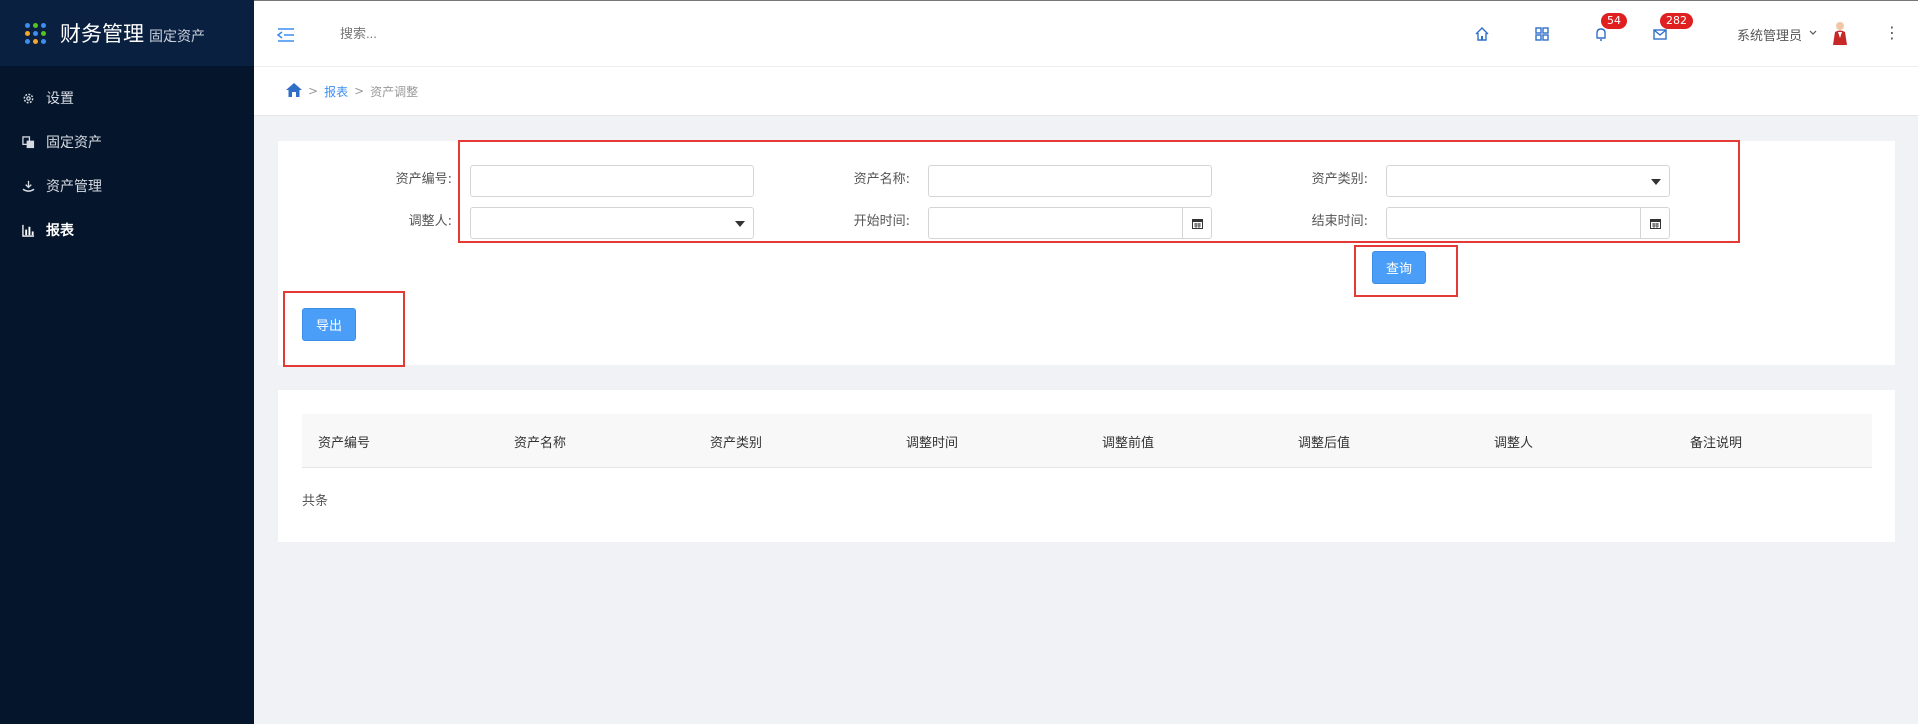  I want to click on start-time-label: 开始时间:, so click(881, 221).